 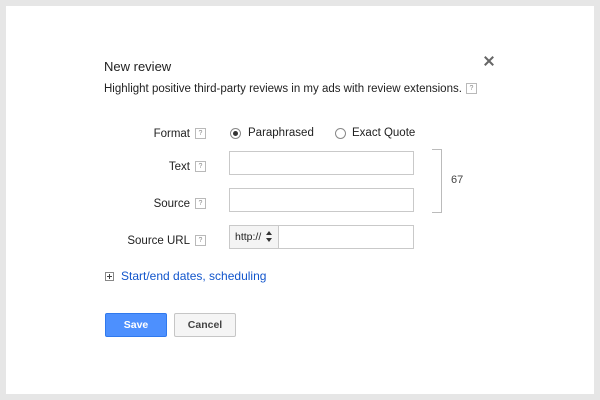 I want to click on protocol-select: http://, so click(x=254, y=237).